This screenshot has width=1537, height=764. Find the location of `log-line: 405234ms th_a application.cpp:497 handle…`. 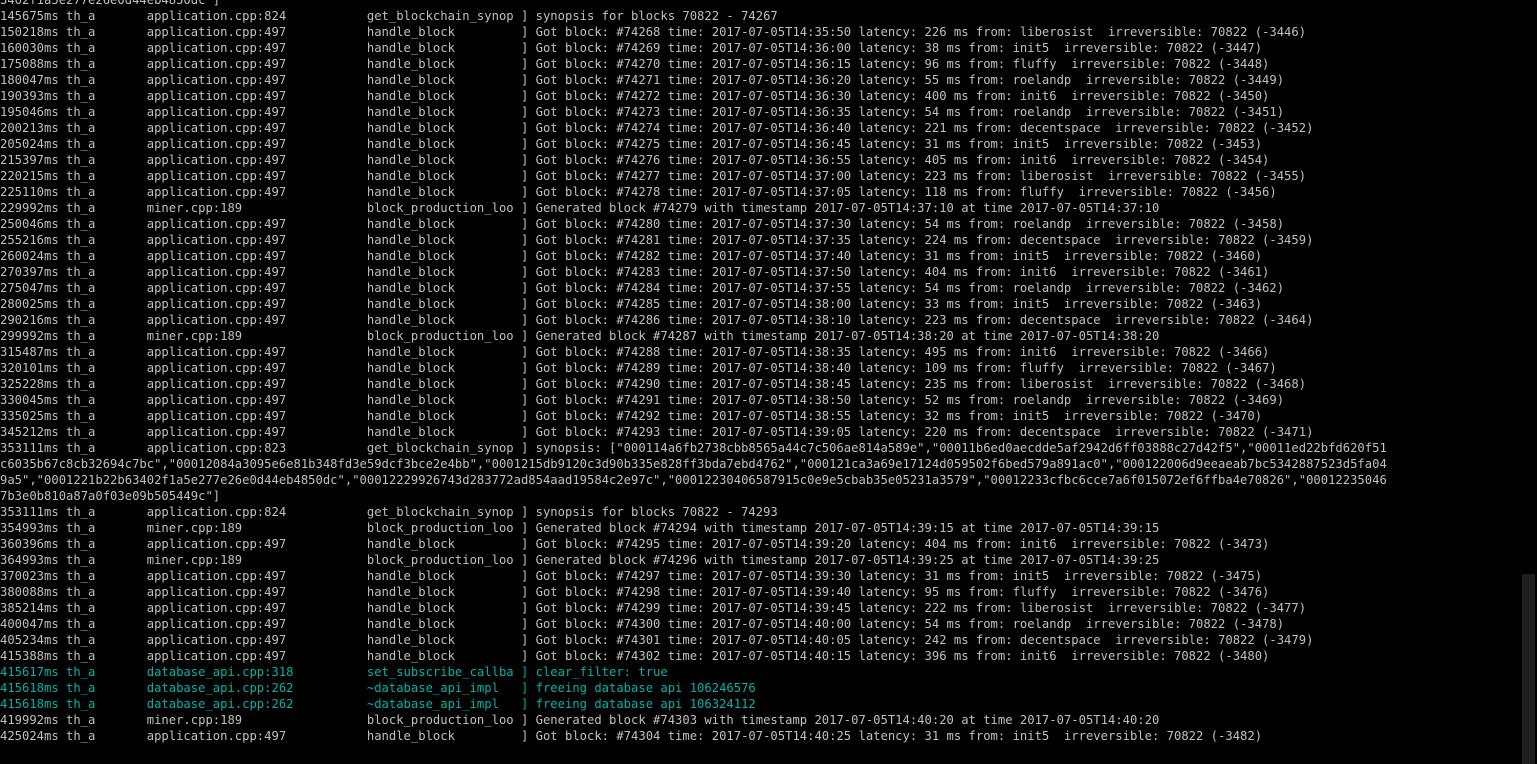

log-line: 405234ms th_a application.cpp:497 handle… is located at coordinates (657, 640).